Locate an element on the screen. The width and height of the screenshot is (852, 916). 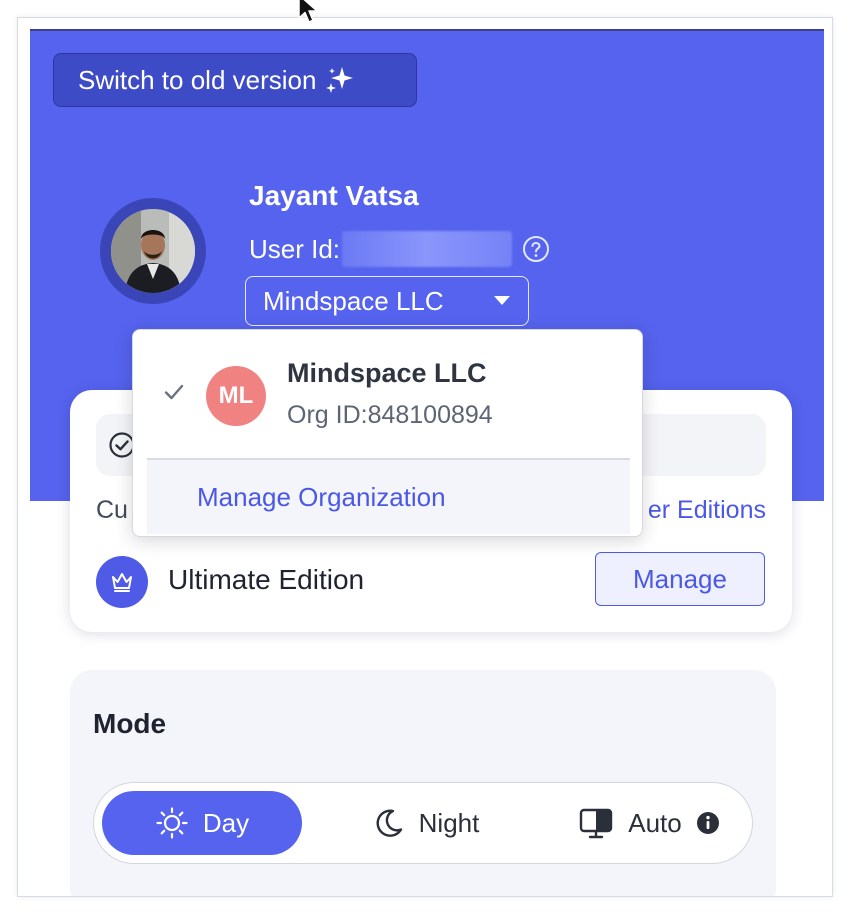
check-icon is located at coordinates (174, 392).